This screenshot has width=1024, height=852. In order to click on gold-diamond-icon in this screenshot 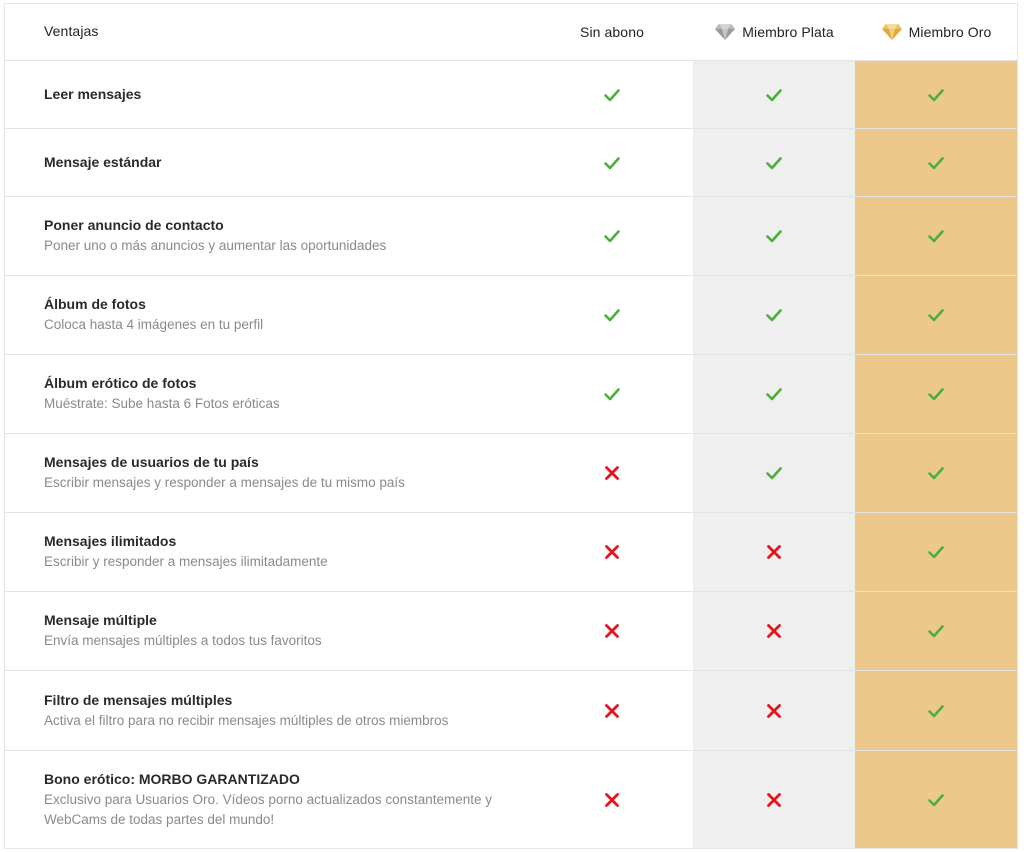, I will do `click(891, 32)`.